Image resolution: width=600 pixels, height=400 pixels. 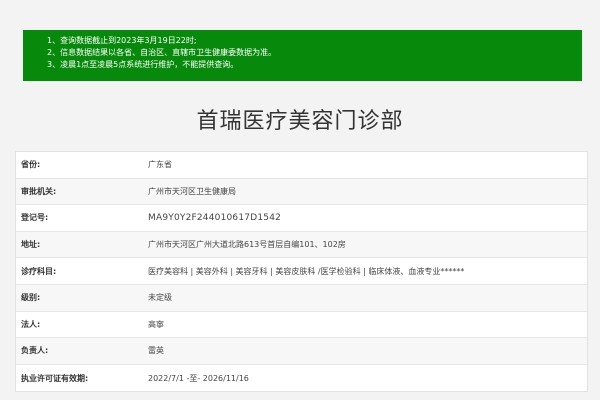 I want to click on table-row: 执业许可证有效期: 2022/7/1 -至- 2026/11/16, so click(x=301, y=378).